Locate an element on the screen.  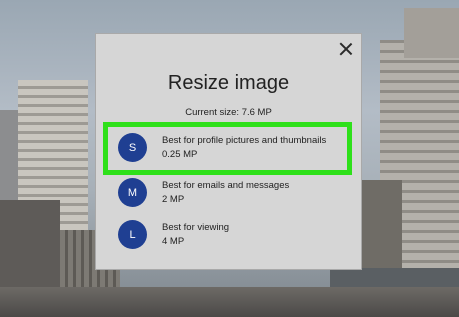
size-option-medium: M Best for emails and messages 2 MP is located at coordinates (234, 194).